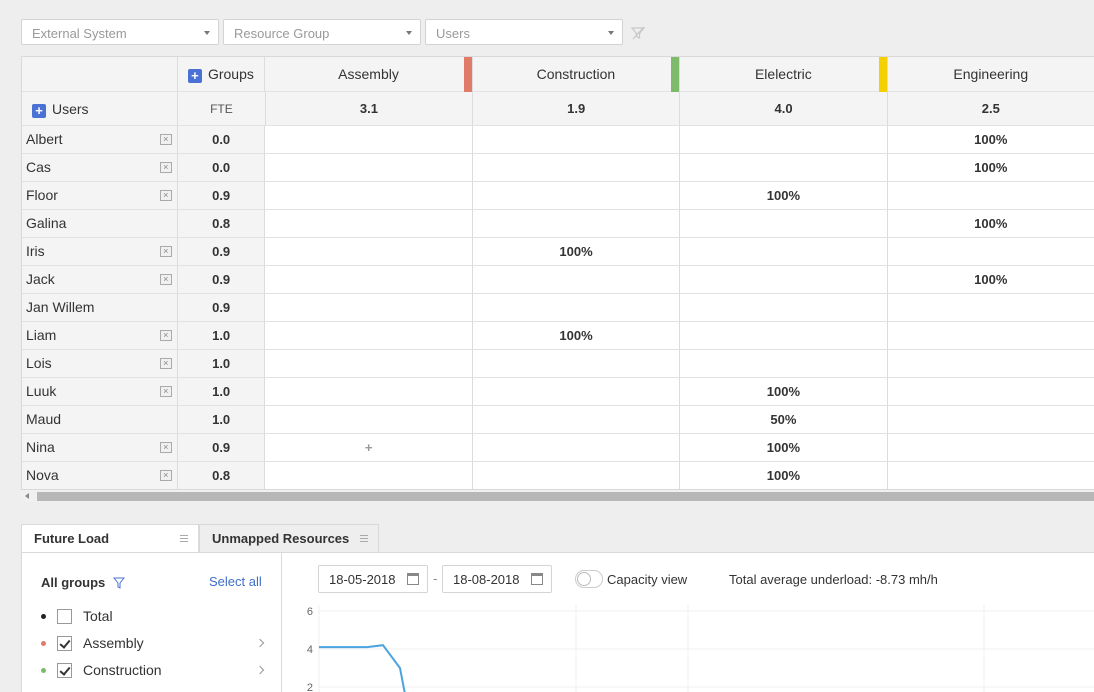 The width and height of the screenshot is (1094, 692). What do you see at coordinates (784, 420) in the screenshot?
I see `allocation-cell: 50%` at bounding box center [784, 420].